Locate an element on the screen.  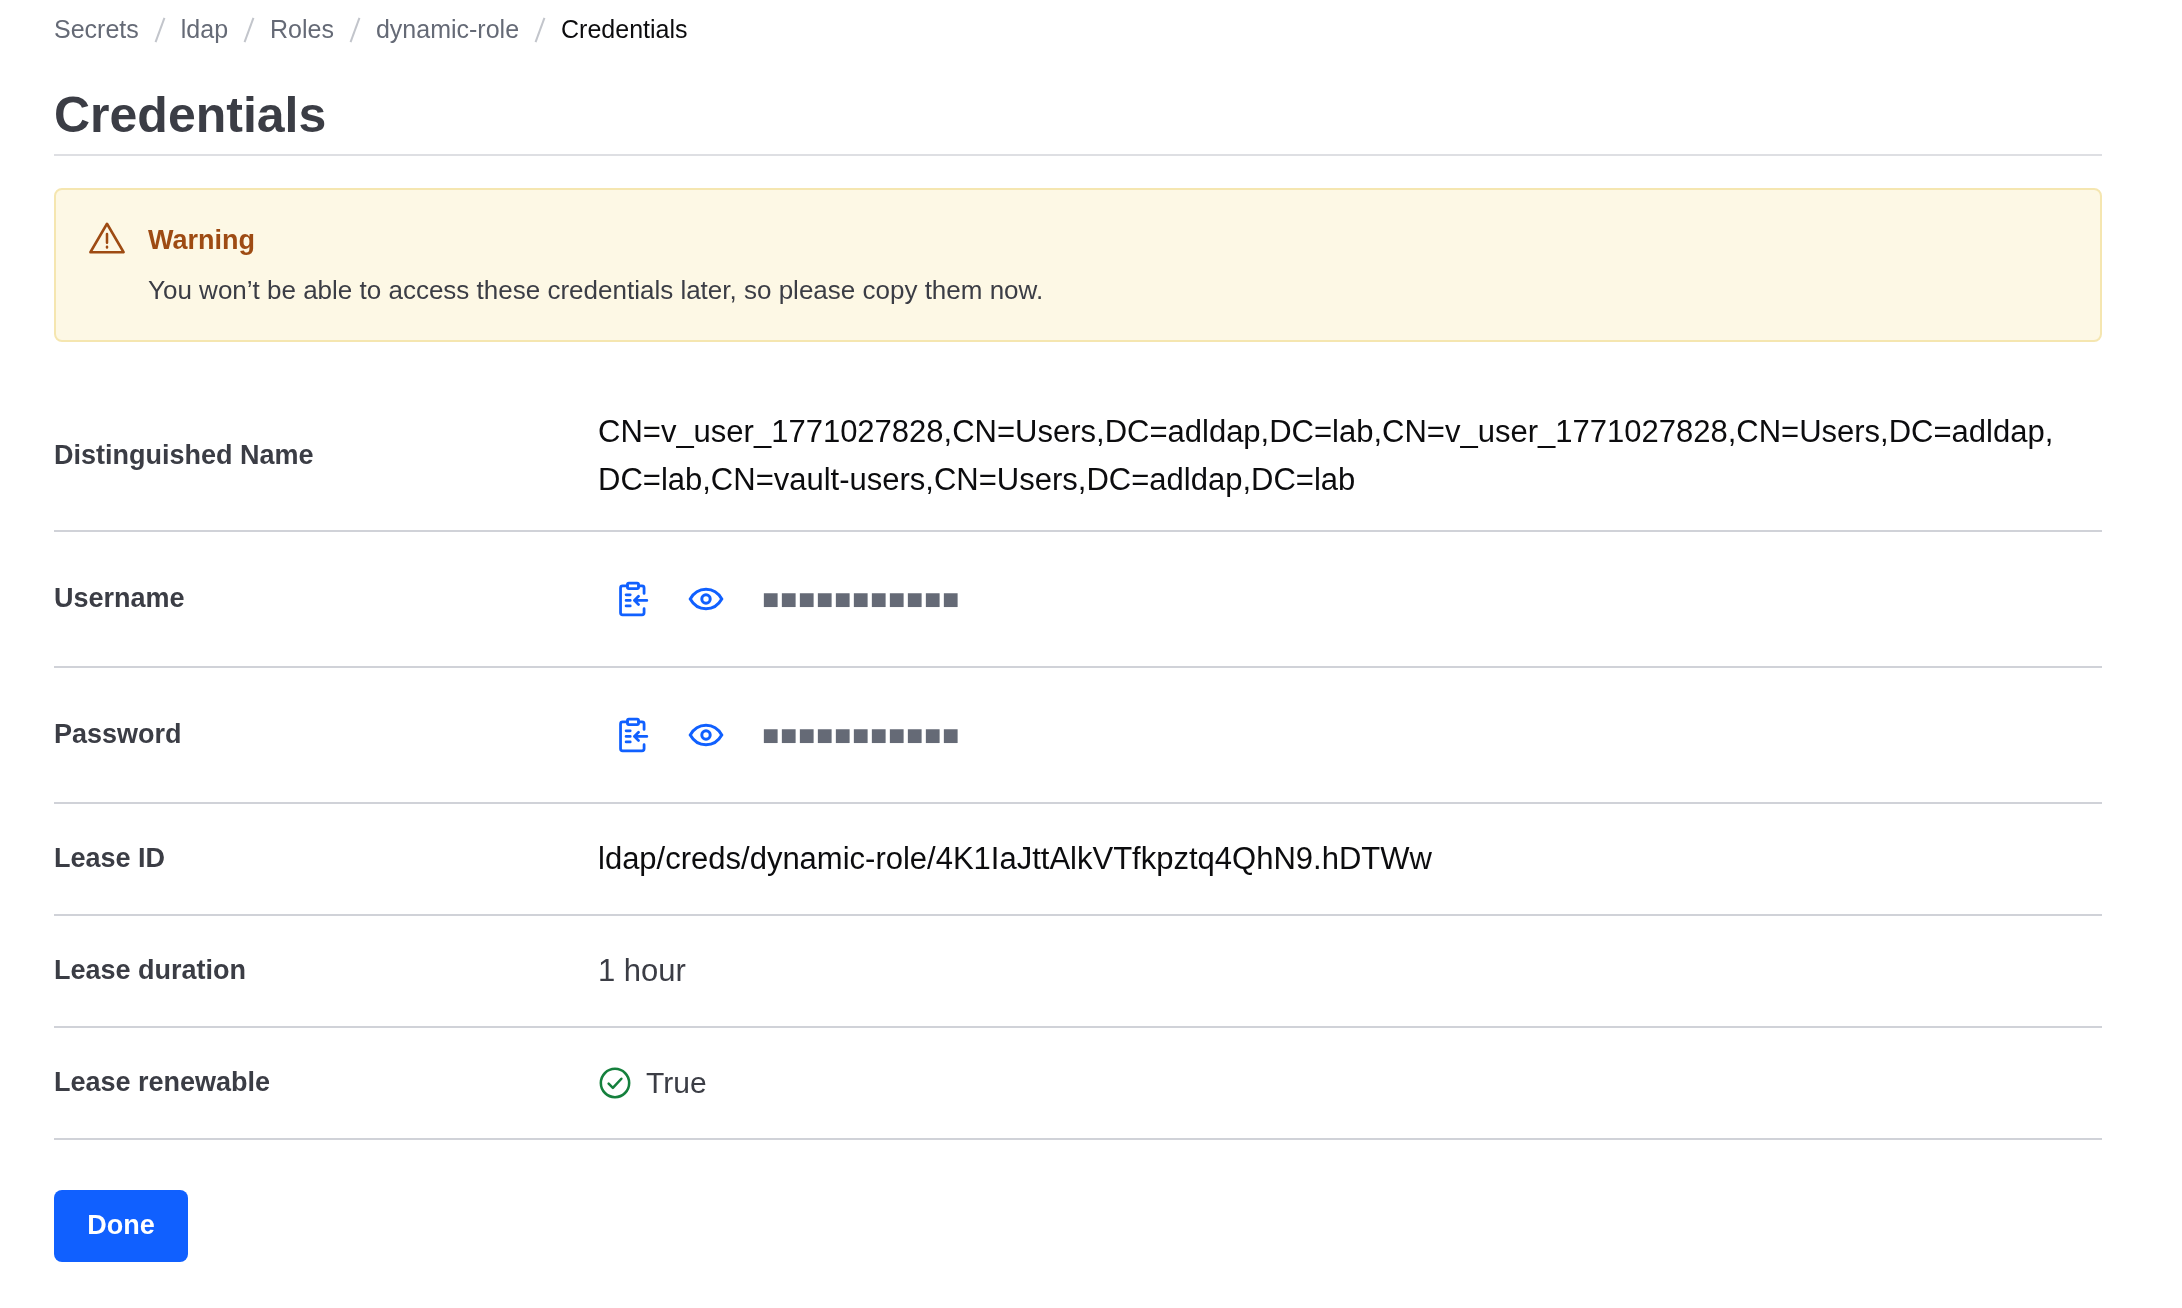
field-label: Distinguished Name is located at coordinates (184, 456).